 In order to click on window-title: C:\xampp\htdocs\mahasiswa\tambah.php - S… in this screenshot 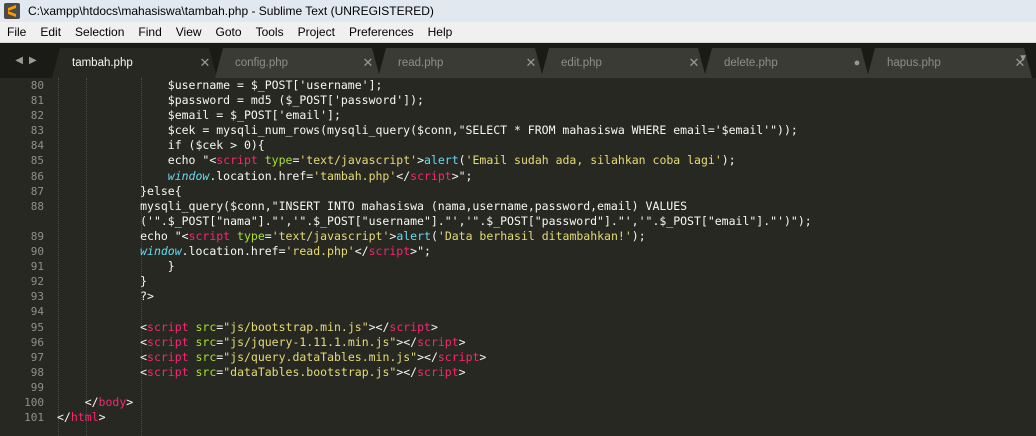, I will do `click(231, 11)`.